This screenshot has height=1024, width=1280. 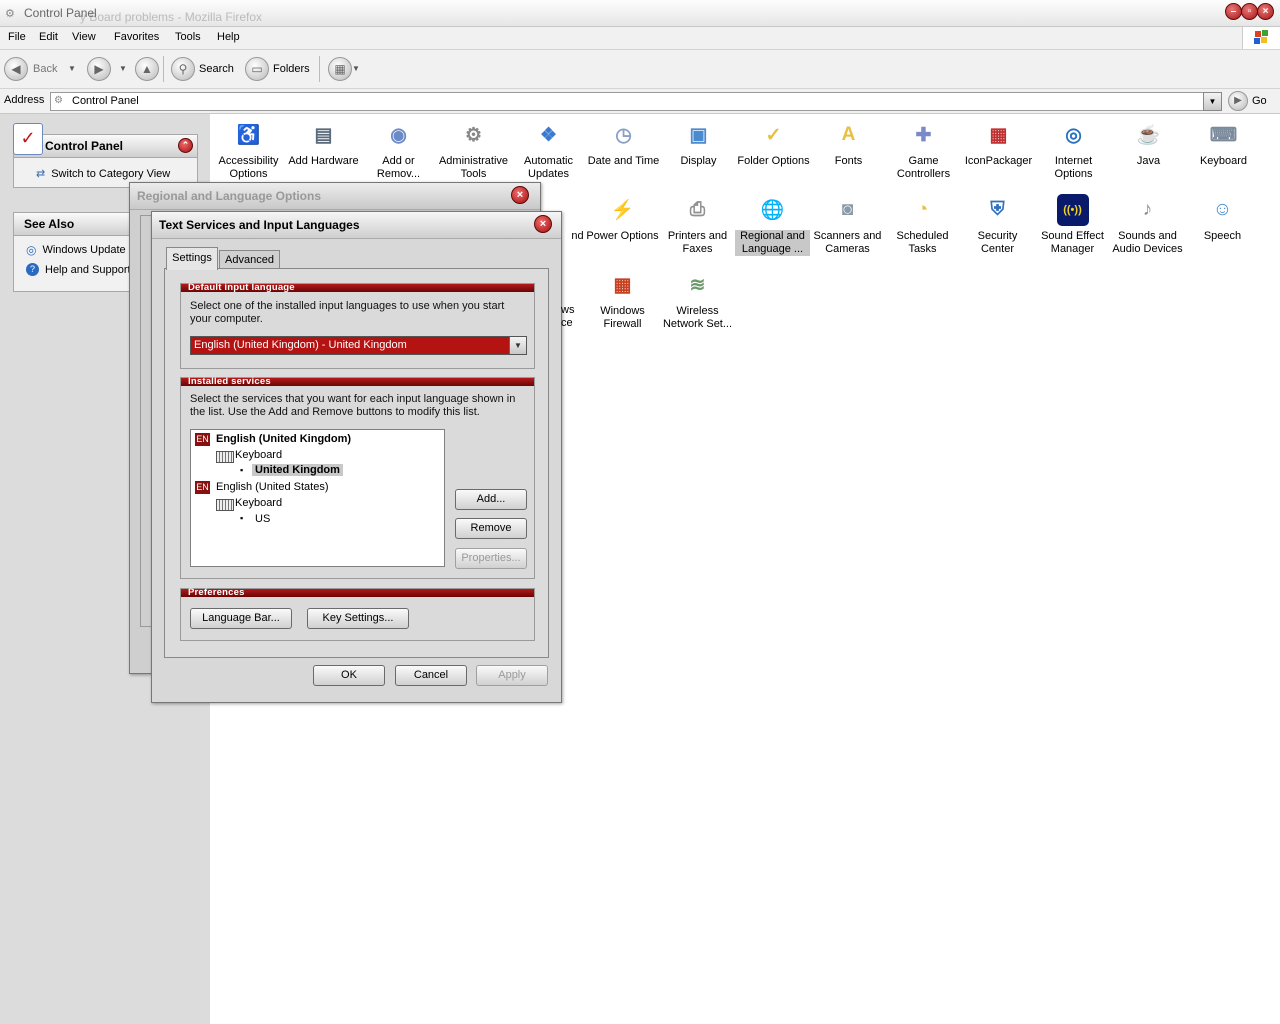 What do you see at coordinates (323, 161) in the screenshot?
I see `cp-item-label: Add Hardware` at bounding box center [323, 161].